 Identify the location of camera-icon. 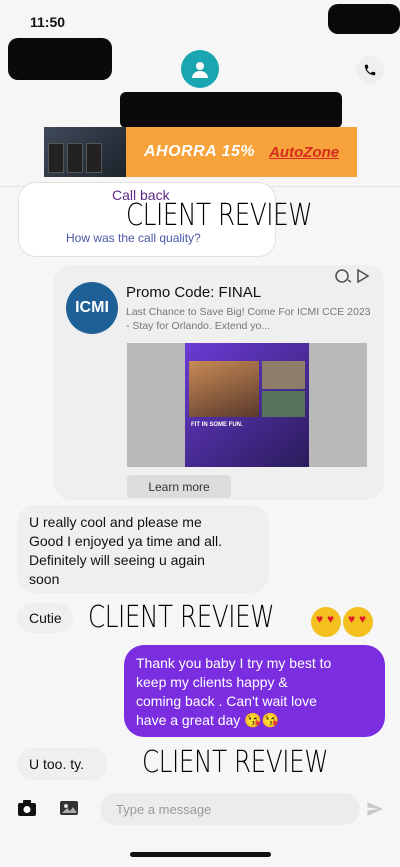
(27, 808).